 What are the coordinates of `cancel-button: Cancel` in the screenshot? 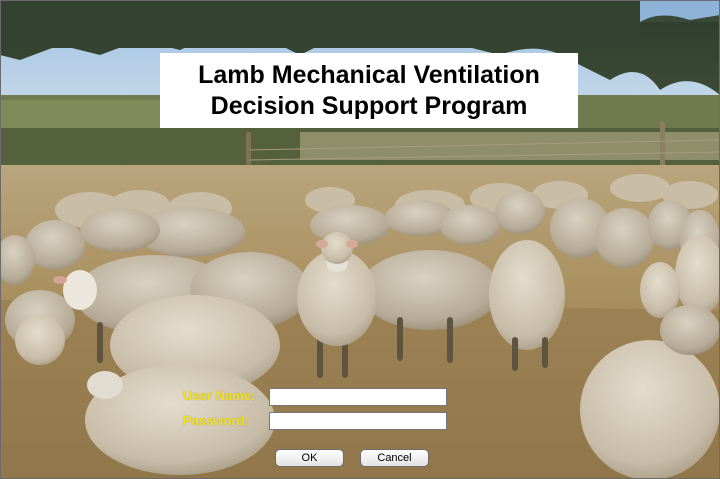 It's located at (394, 458).